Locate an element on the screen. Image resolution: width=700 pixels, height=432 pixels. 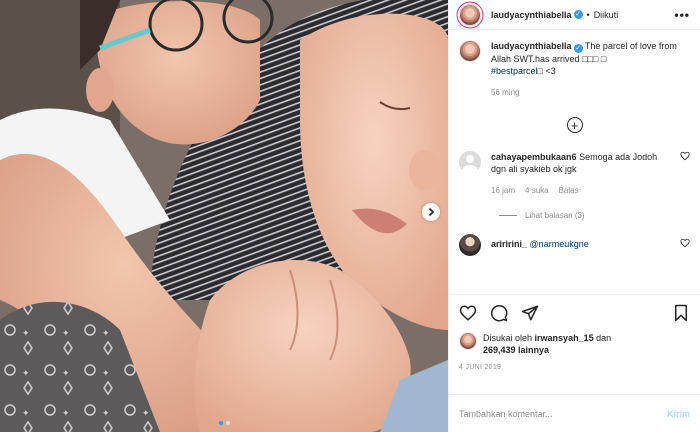
comment-mention: @narmeukgne is located at coordinates (559, 244).